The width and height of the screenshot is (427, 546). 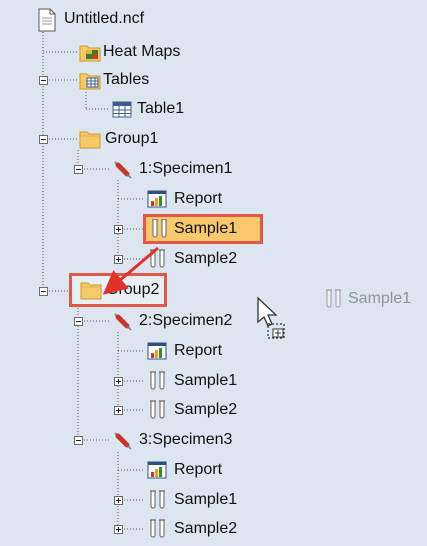 I want to click on tree-node-label: 2:Specimen2, so click(x=186, y=320).